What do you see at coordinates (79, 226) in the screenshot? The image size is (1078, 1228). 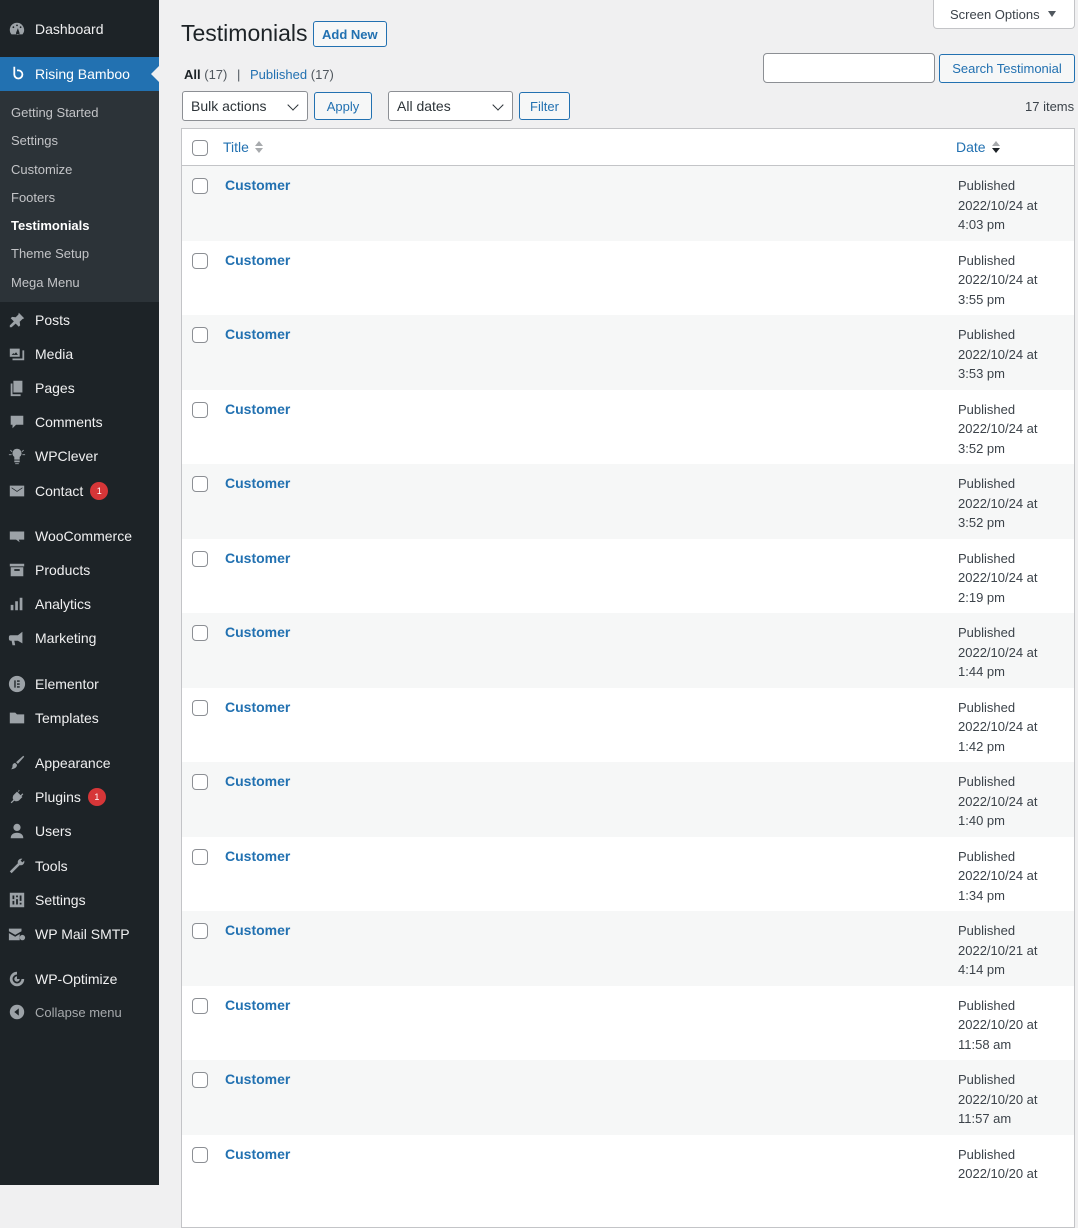 I see `submenu-testimonials: Testimonials` at bounding box center [79, 226].